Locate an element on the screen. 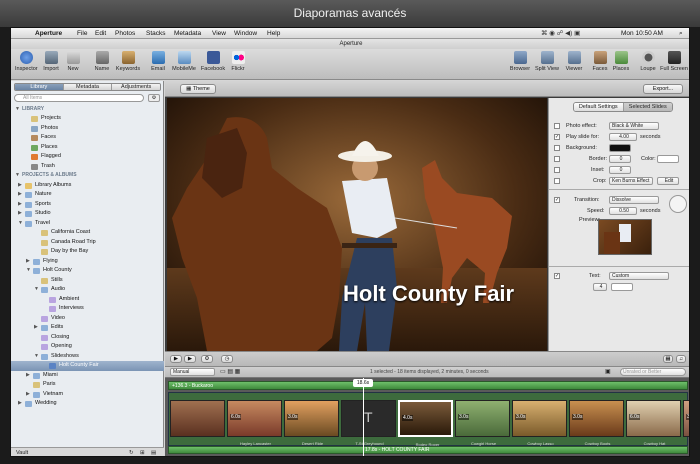 Image resolution: width=700 pixels, height=464 pixels. timeline-clip: 4.0s Rodeo Roper is located at coordinates (425, 423).